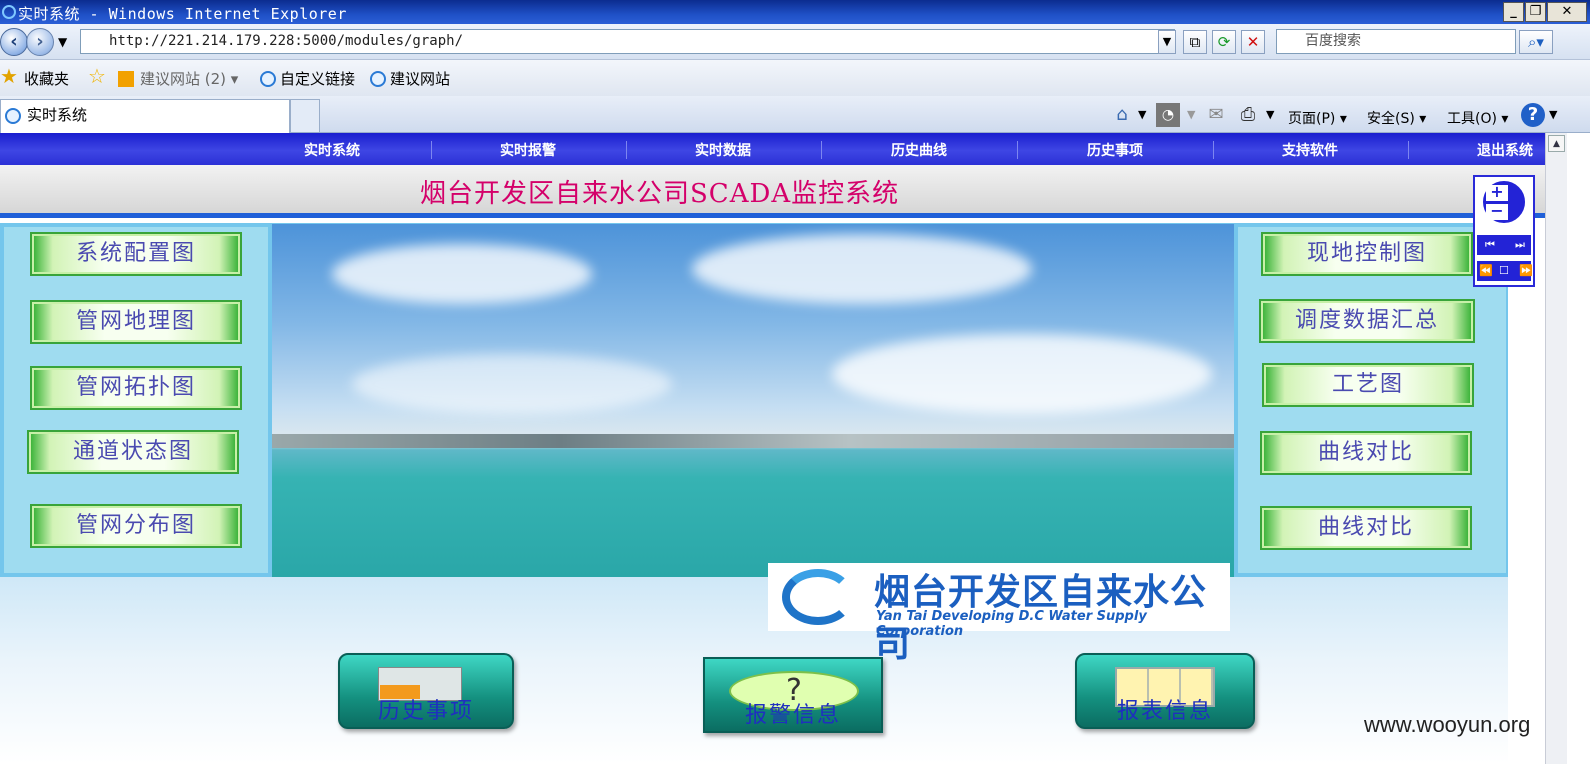 Image resolution: width=1590 pixels, height=764 pixels. What do you see at coordinates (136, 322) in the screenshot?
I see `pipe-network-geo-button: 管网地理图` at bounding box center [136, 322].